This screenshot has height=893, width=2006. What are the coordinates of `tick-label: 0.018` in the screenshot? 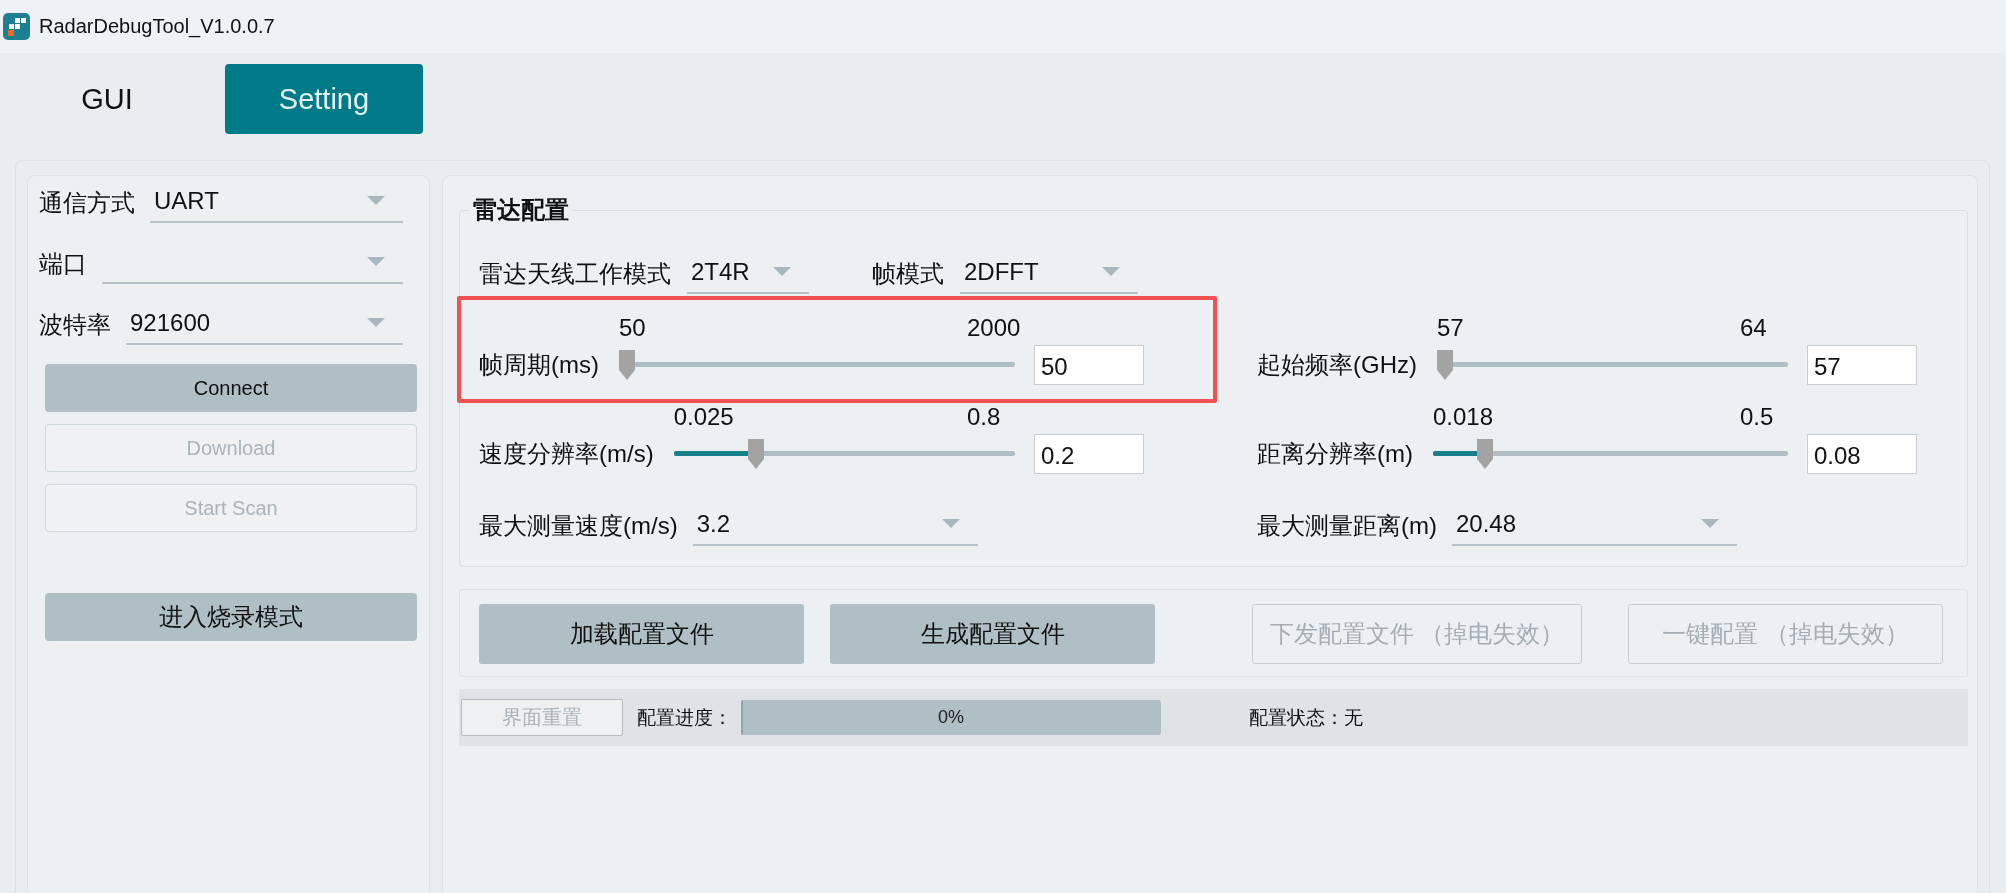 It's located at (1463, 417).